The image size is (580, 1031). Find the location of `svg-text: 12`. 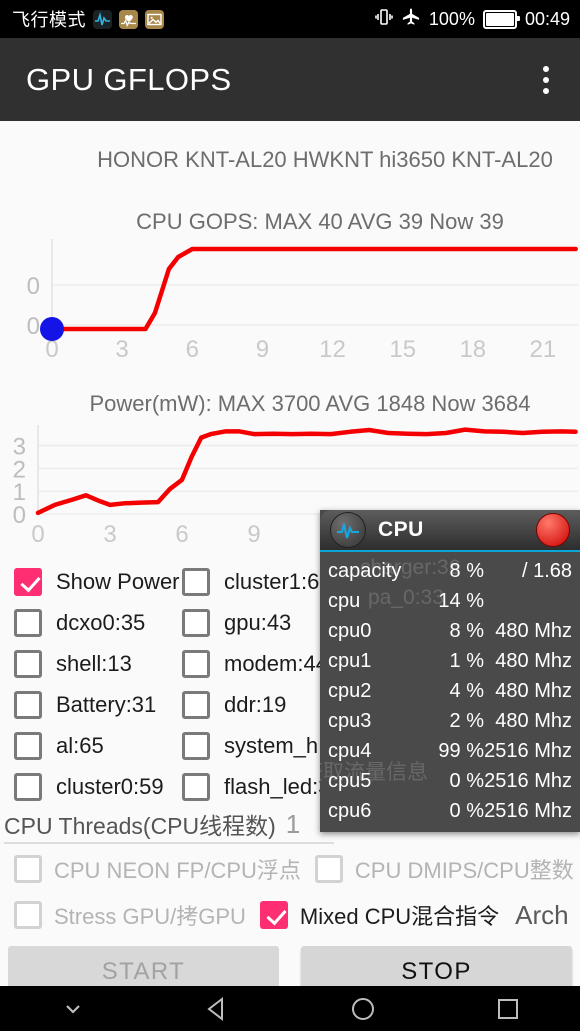

svg-text: 12 is located at coordinates (332, 349).